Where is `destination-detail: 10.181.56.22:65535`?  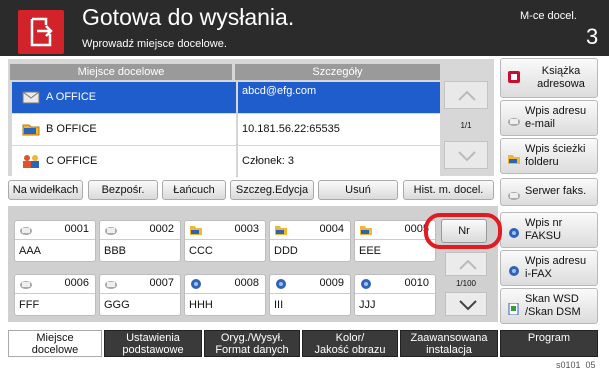 destination-detail: 10.181.56.22:65535 is located at coordinates (291, 129).